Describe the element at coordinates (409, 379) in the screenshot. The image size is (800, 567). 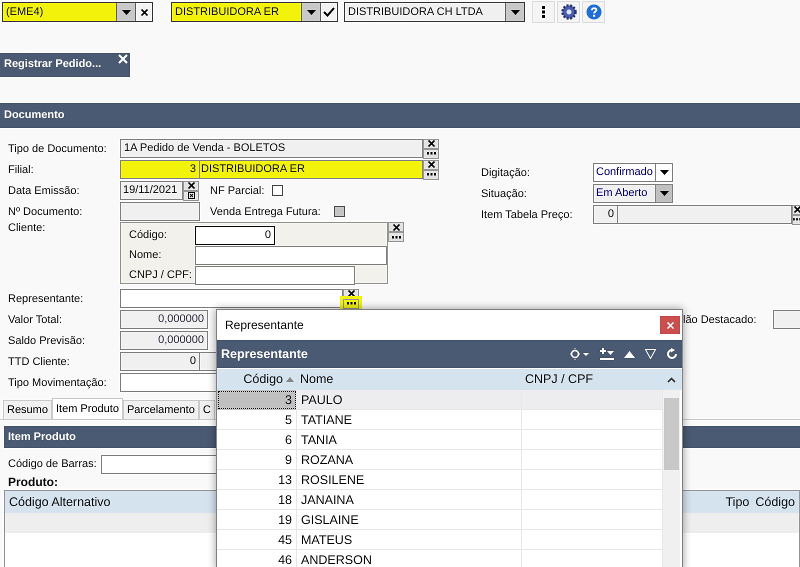
I see `column-header: Nome` at that location.